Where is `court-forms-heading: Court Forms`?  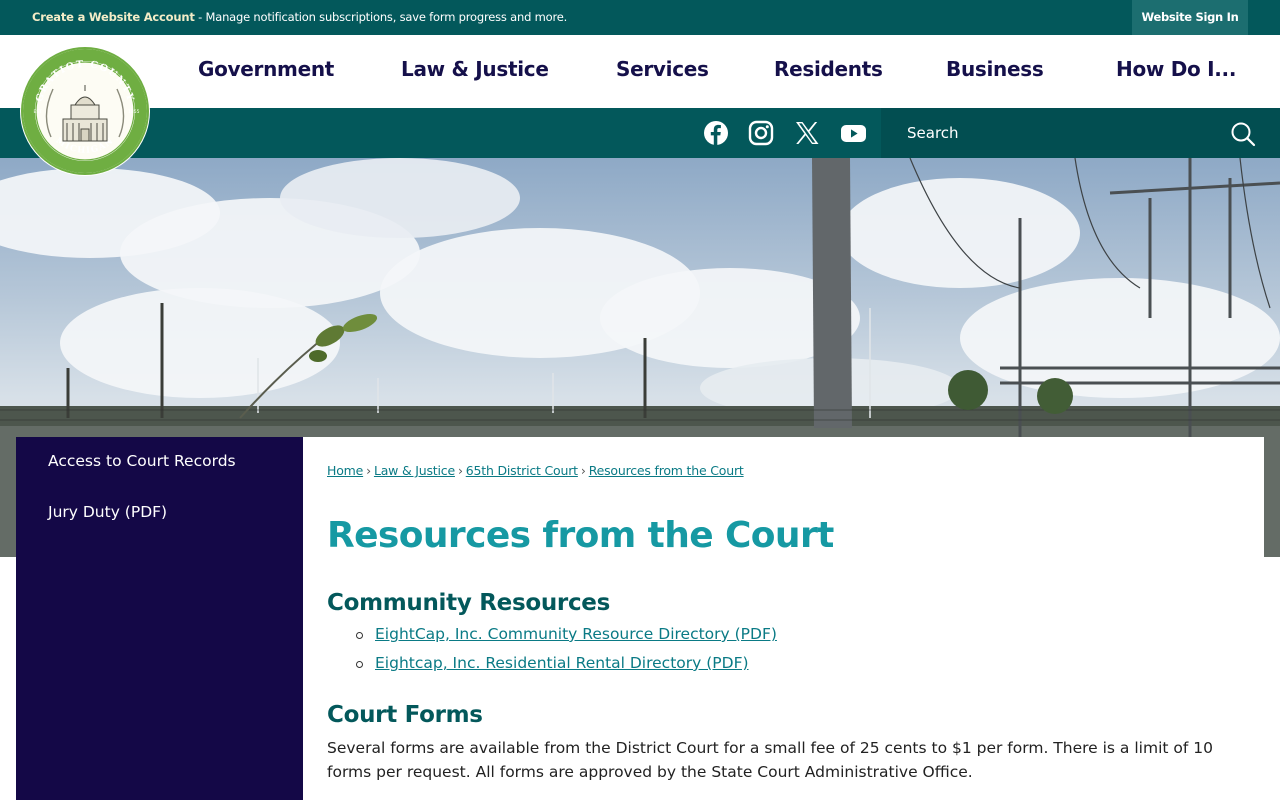 court-forms-heading: Court Forms is located at coordinates (405, 715).